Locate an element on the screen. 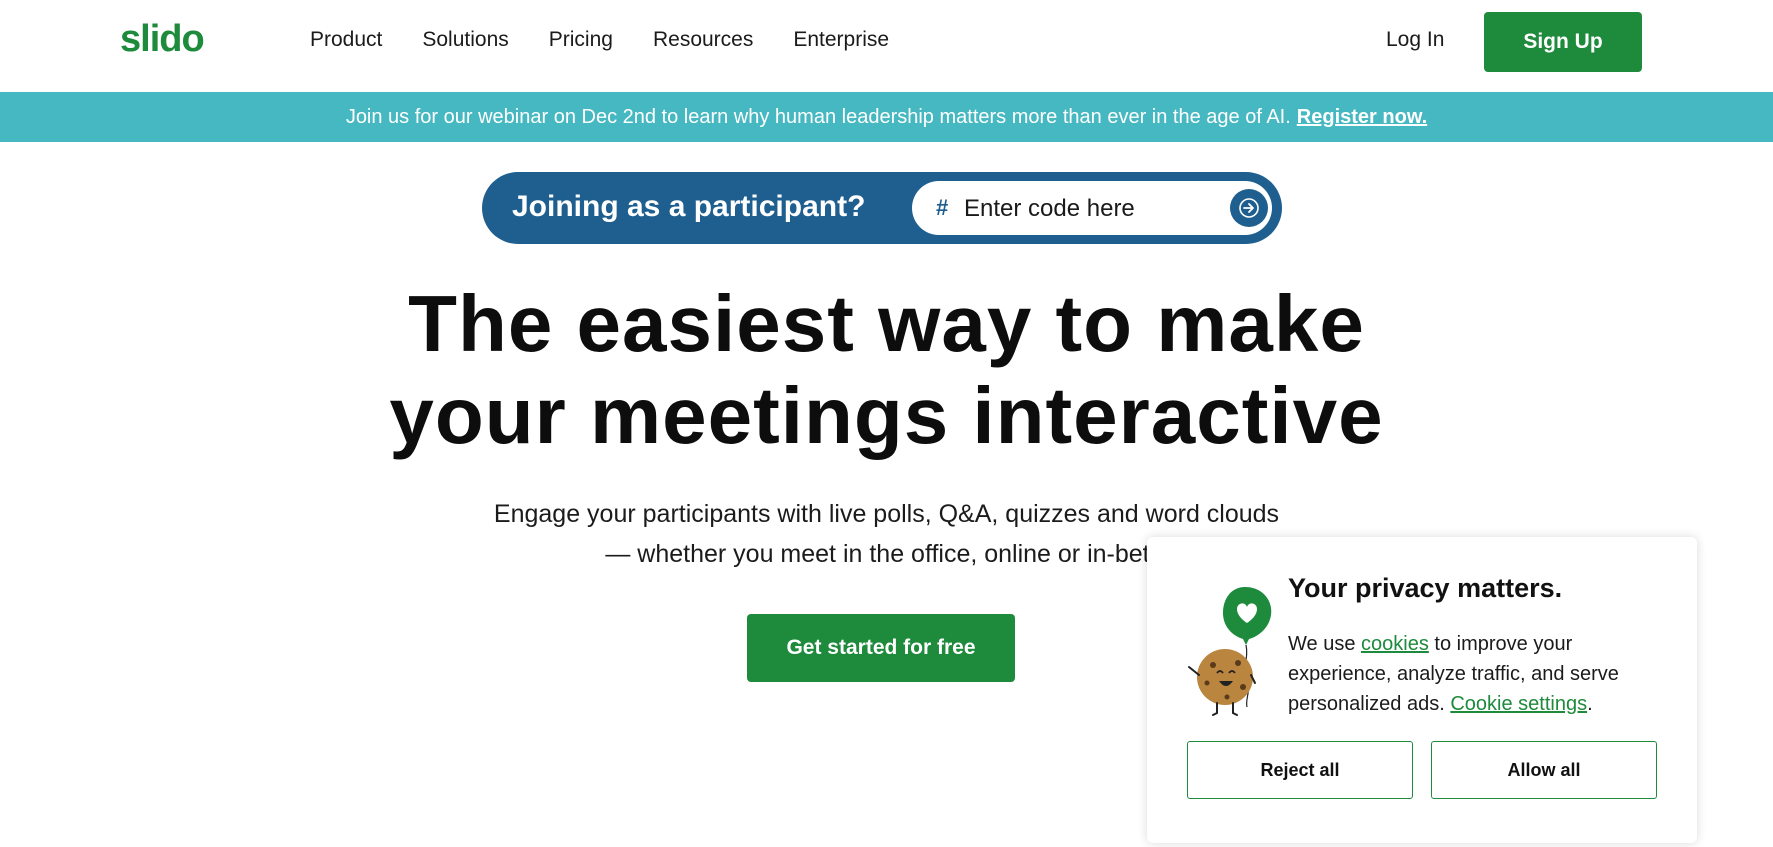 The image size is (1773, 847). hash-icon: # is located at coordinates (942, 207).